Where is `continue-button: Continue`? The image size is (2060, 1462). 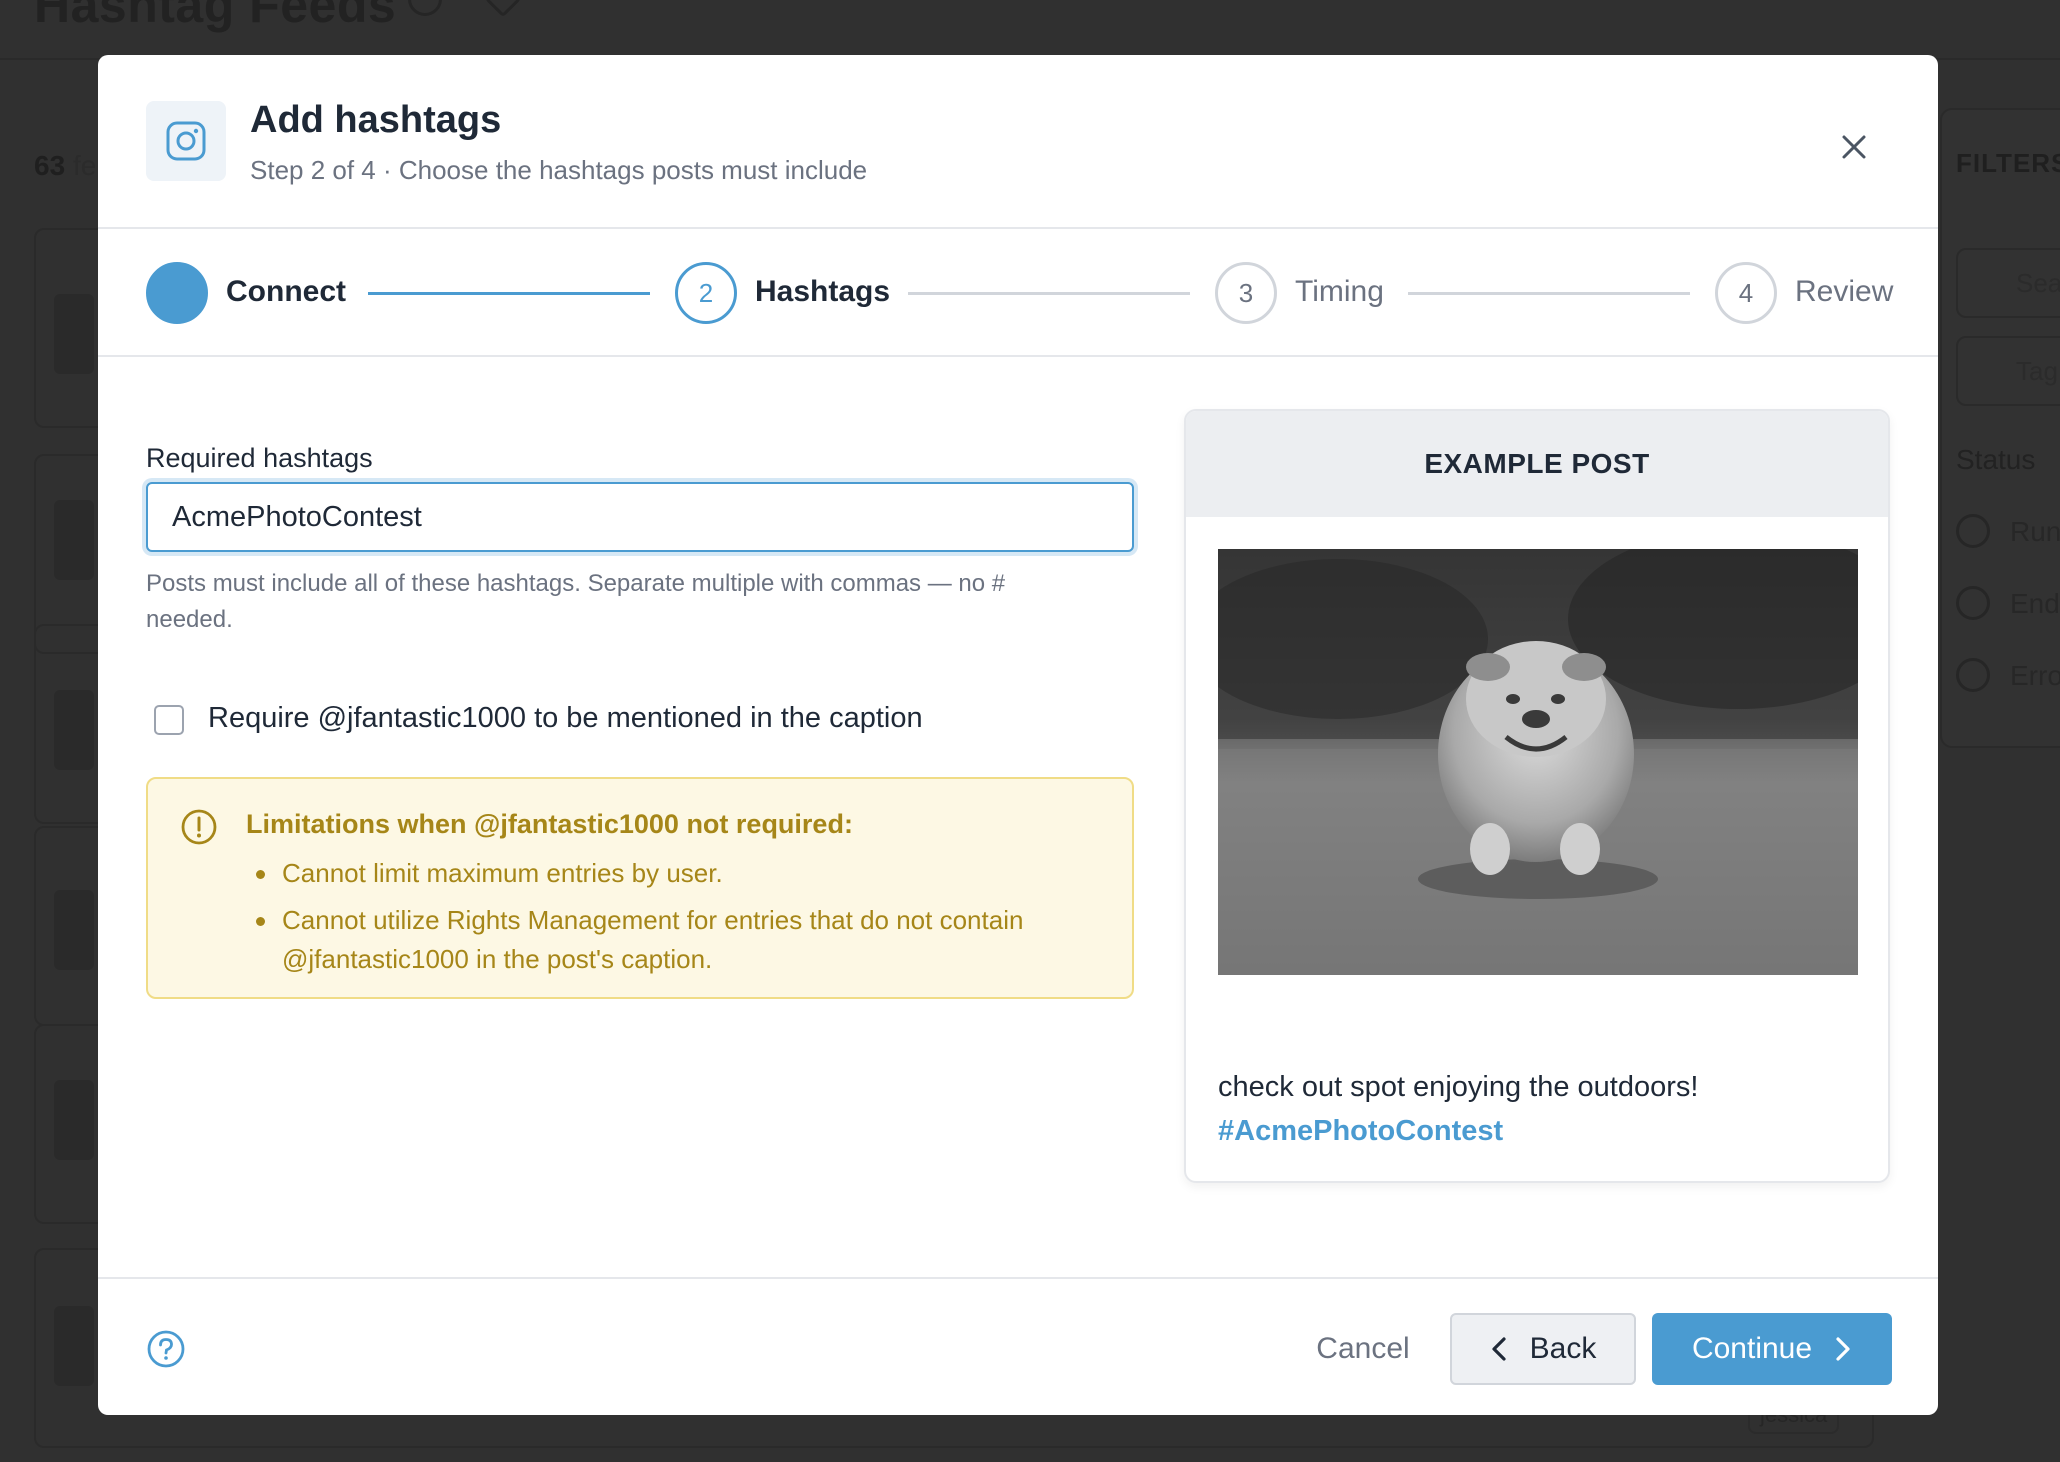 continue-button: Continue is located at coordinates (1772, 1349).